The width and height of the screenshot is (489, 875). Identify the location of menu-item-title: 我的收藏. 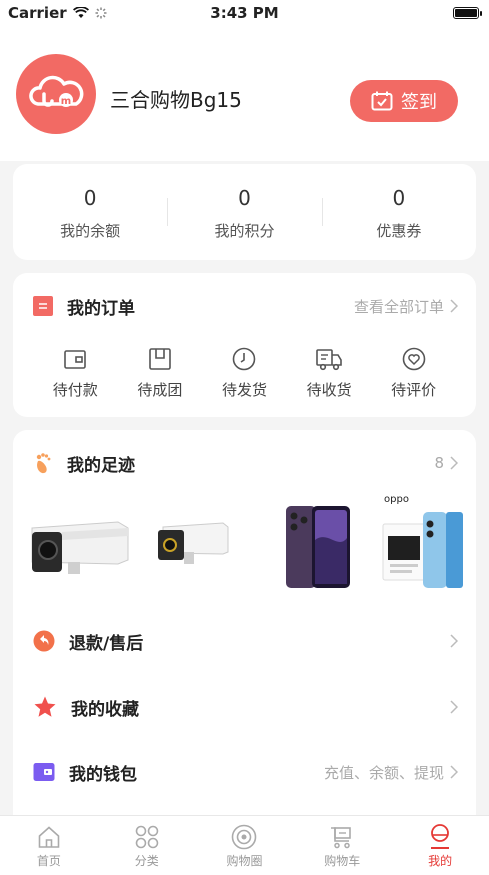
(105, 709).